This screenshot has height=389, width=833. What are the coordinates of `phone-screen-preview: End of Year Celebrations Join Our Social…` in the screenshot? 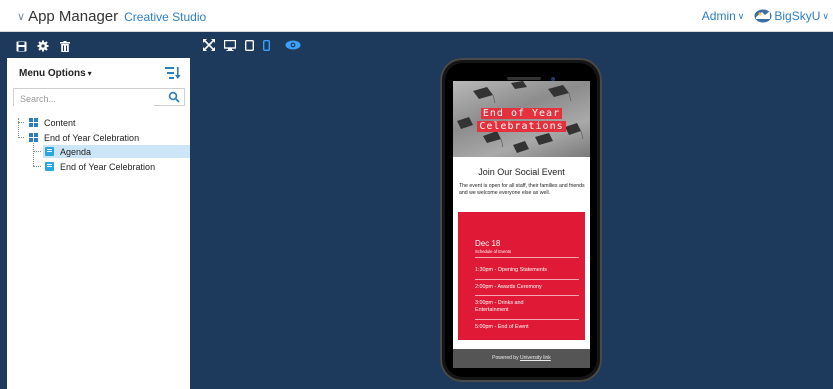 It's located at (521, 224).